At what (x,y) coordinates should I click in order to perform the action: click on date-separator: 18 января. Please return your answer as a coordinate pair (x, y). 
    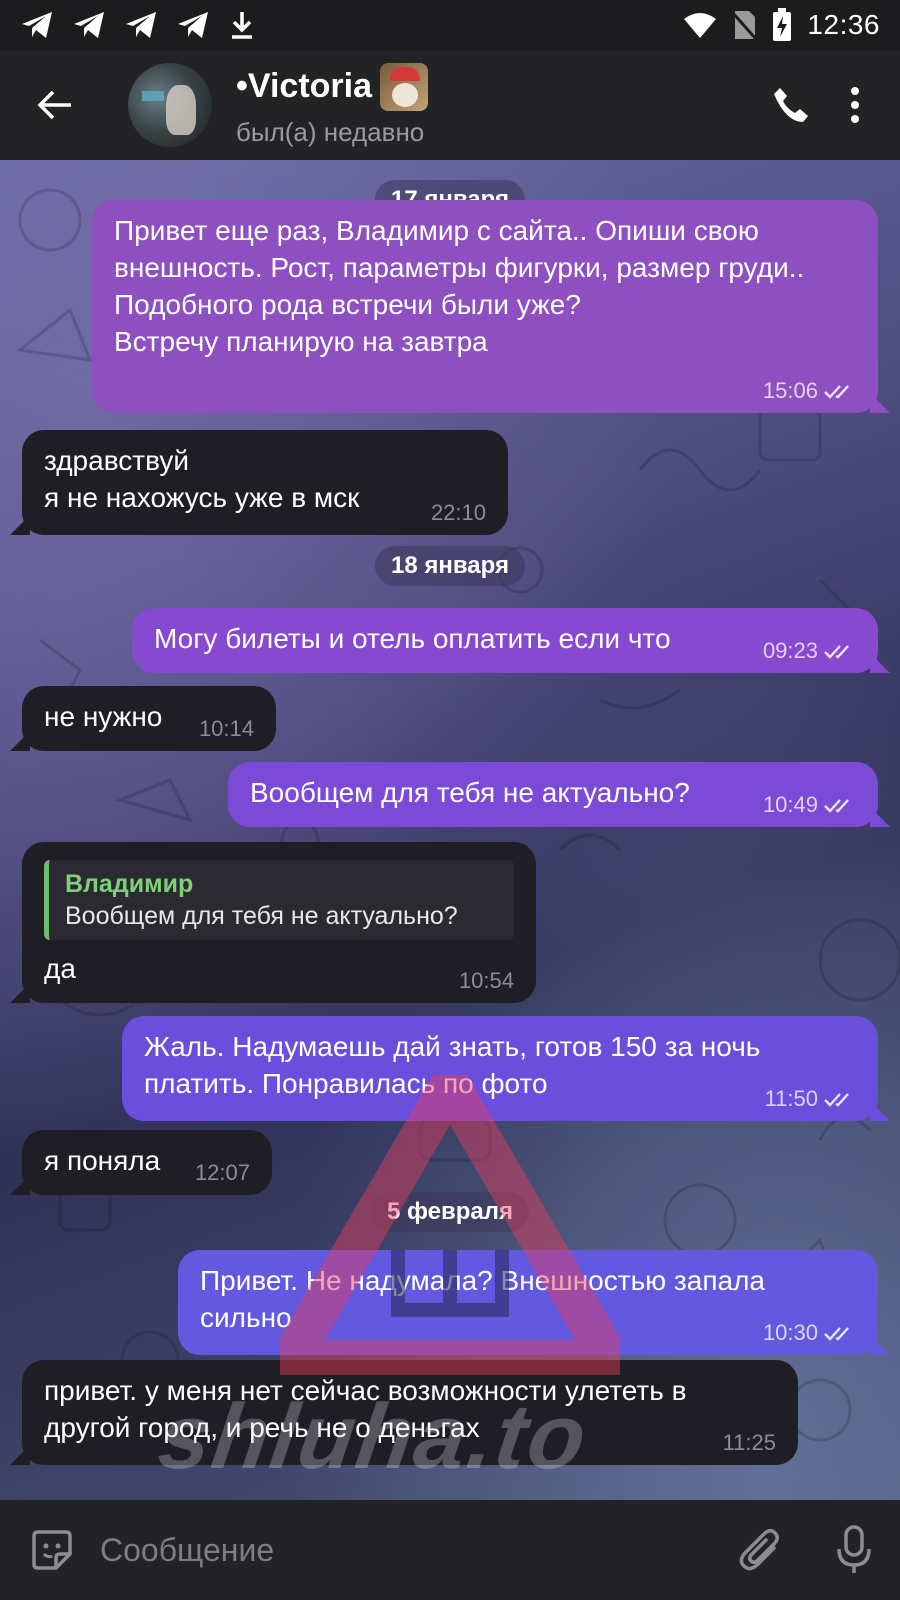
    Looking at the image, I should click on (450, 566).